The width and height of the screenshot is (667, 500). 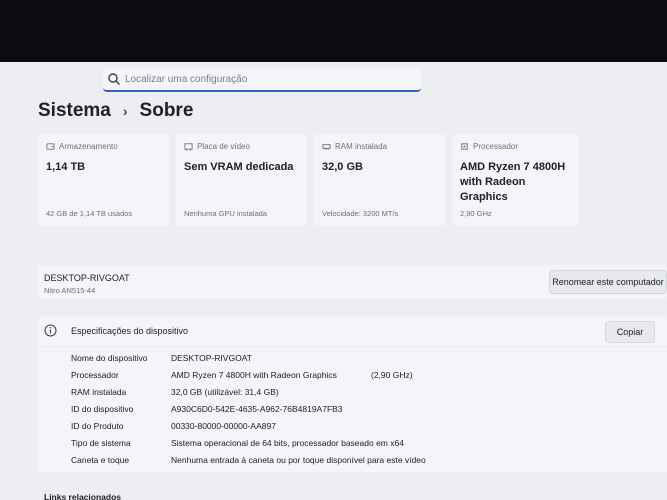 What do you see at coordinates (342, 167) in the screenshot?
I see `card-value: 32,0 GB` at bounding box center [342, 167].